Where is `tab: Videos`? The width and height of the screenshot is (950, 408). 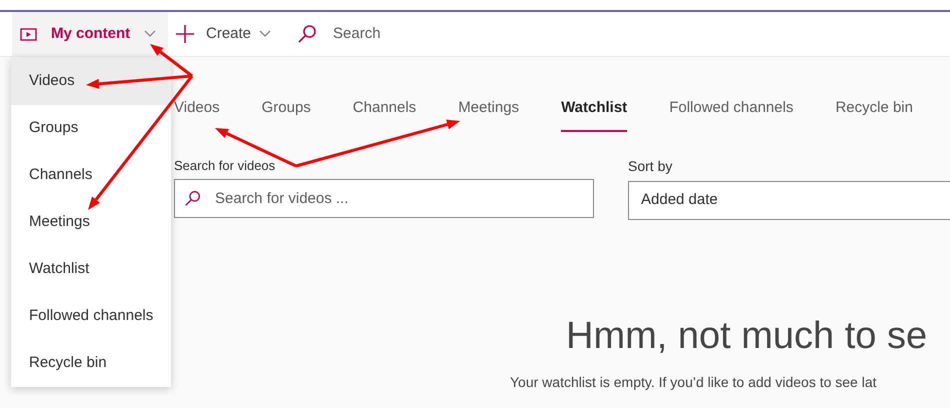 tab: Videos is located at coordinates (197, 114).